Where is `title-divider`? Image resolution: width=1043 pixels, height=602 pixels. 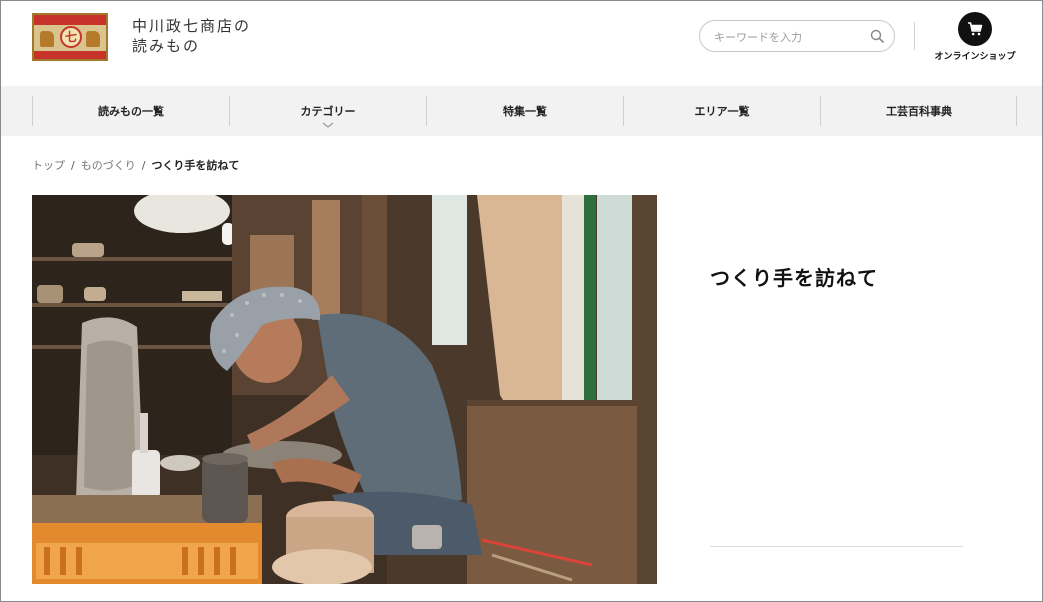
title-divider is located at coordinates (836, 546).